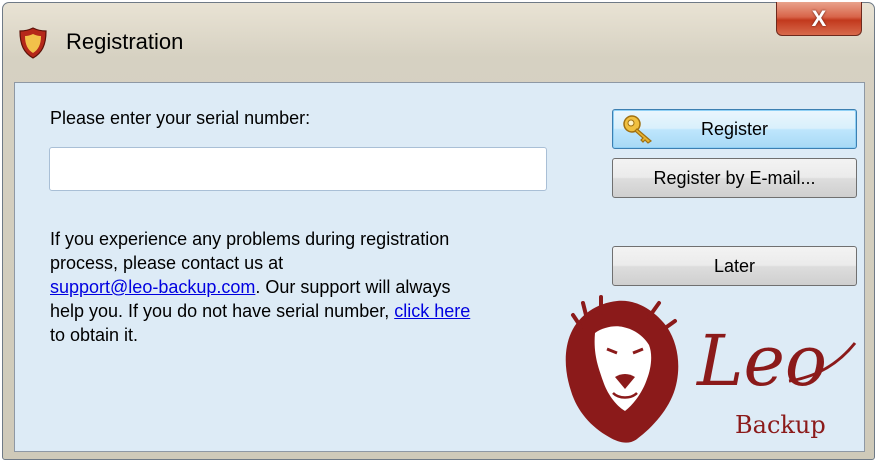  What do you see at coordinates (432, 311) in the screenshot?
I see `click-here-link: click here` at bounding box center [432, 311].